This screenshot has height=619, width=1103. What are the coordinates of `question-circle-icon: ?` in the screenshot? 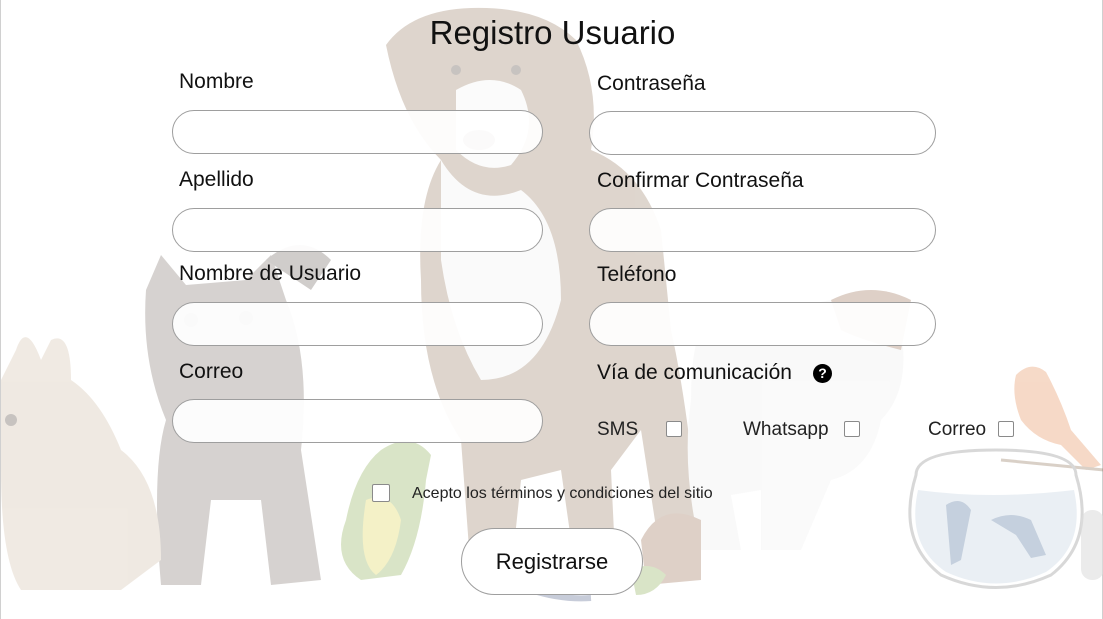 It's located at (822, 373).